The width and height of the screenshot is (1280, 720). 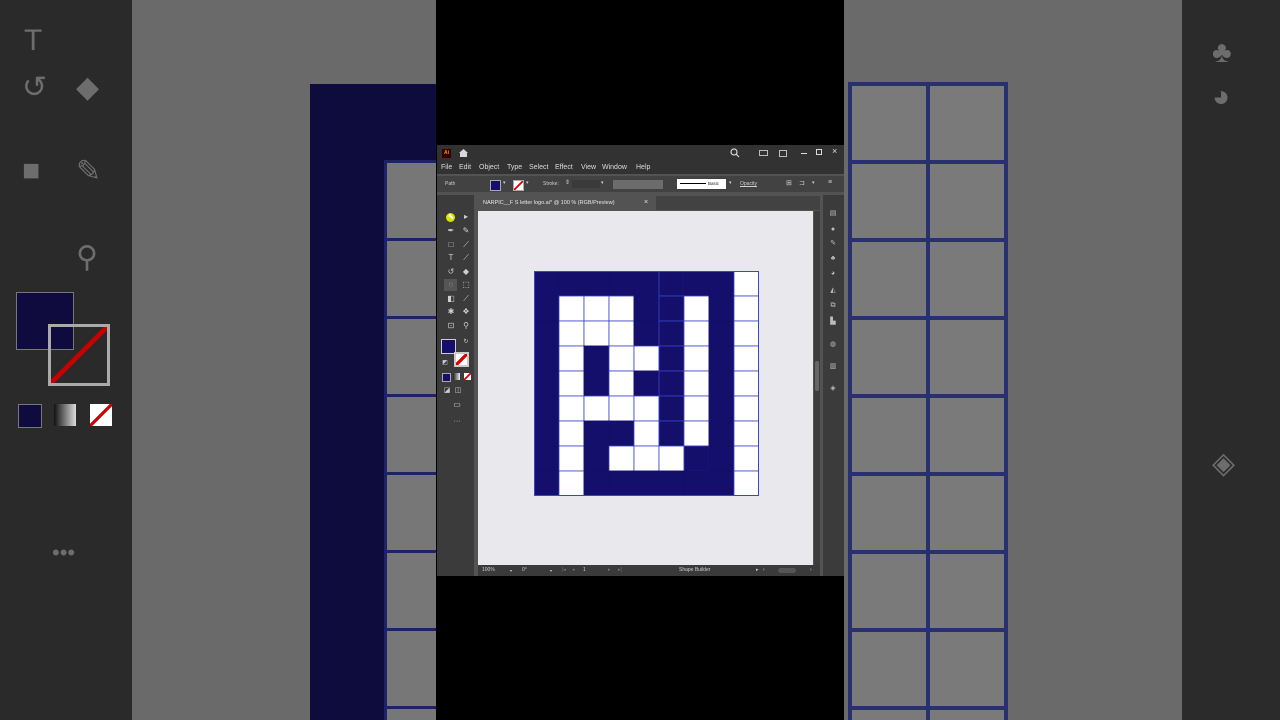 I want to click on status-menu-icon: ▸, so click(x=757, y=570).